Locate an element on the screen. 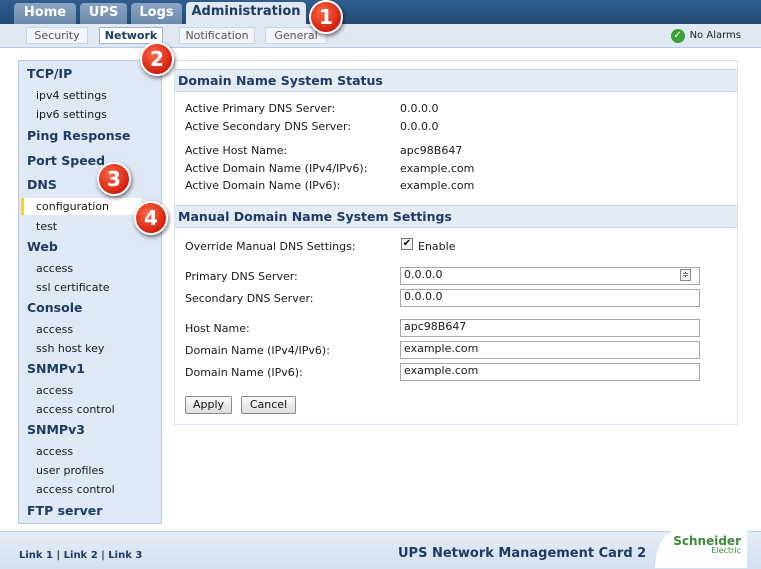 Image resolution: width=761 pixels, height=569 pixels. sidebar-item-ipv4-settings: ipv4 settings is located at coordinates (71, 95).